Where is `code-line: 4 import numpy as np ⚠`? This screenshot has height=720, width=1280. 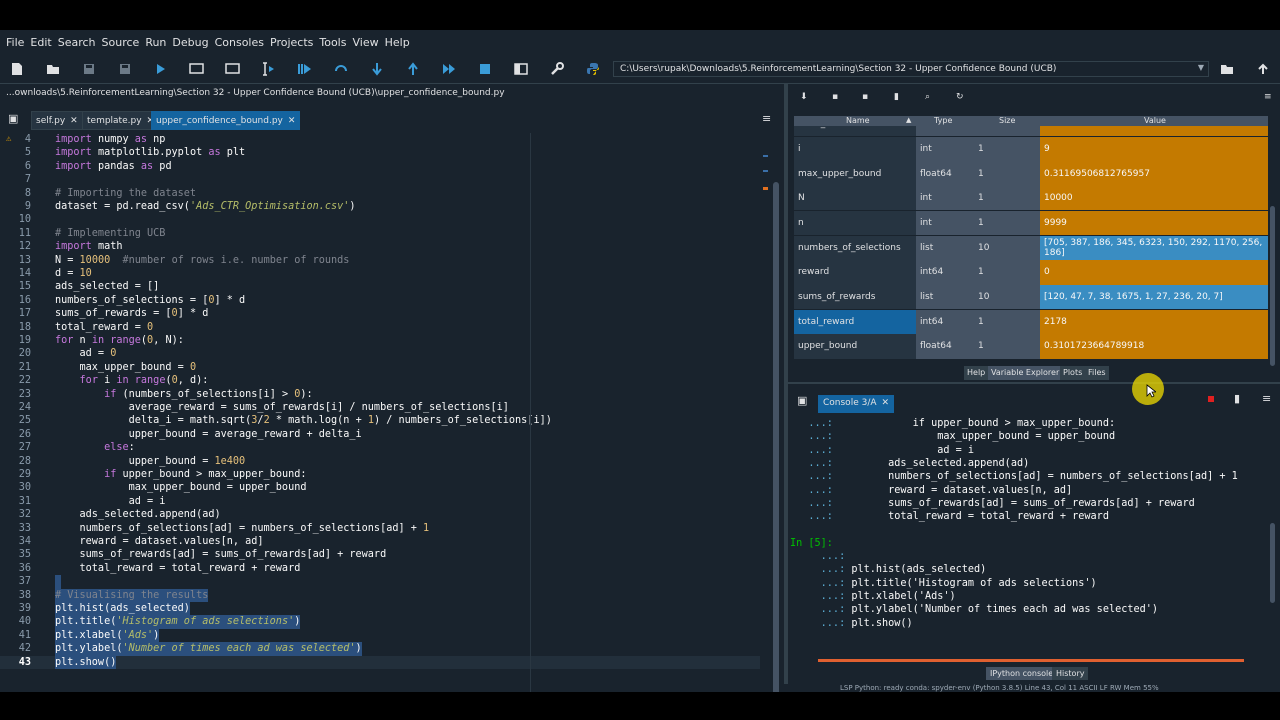
code-line: 4 import numpy as np ⚠ is located at coordinates (385, 139).